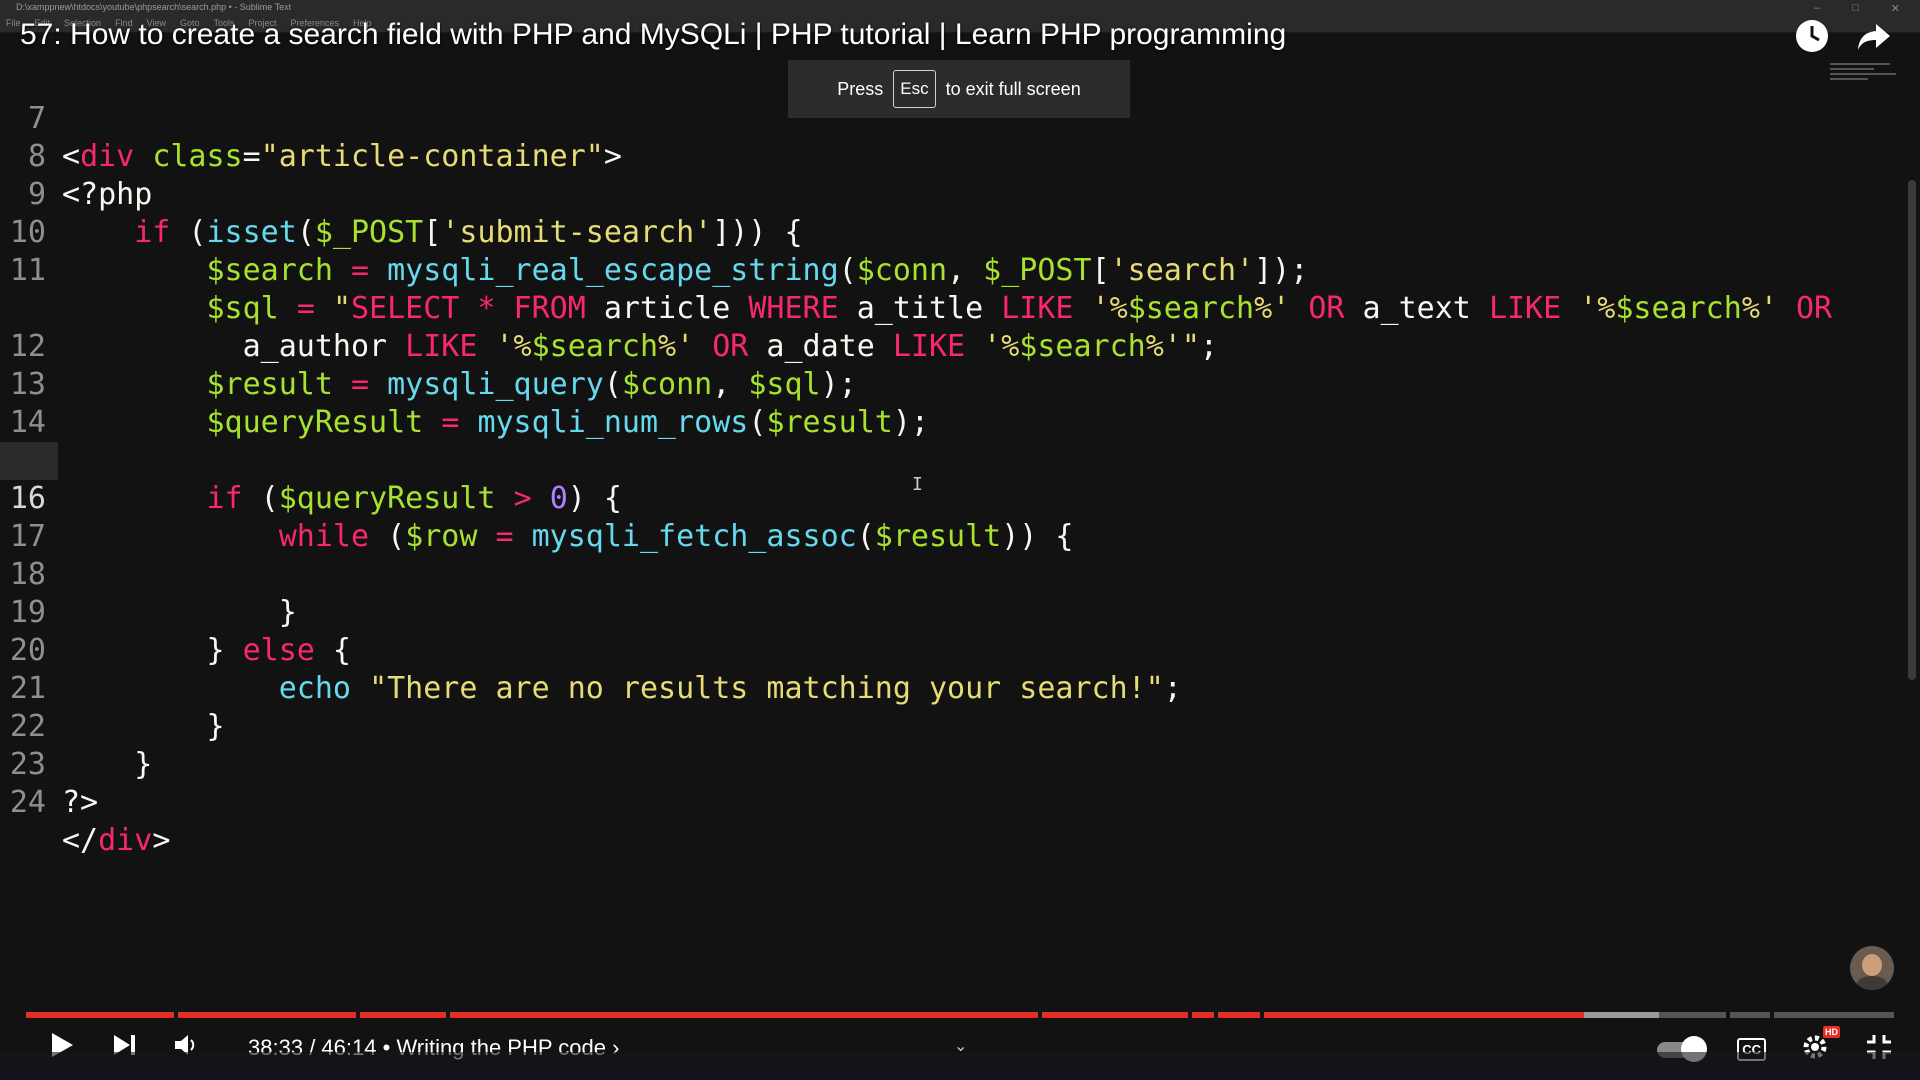 The height and width of the screenshot is (1080, 1920). What do you see at coordinates (311, 460) in the screenshot?
I see `code-line: 15 if ($queryResult > 0) {` at bounding box center [311, 460].